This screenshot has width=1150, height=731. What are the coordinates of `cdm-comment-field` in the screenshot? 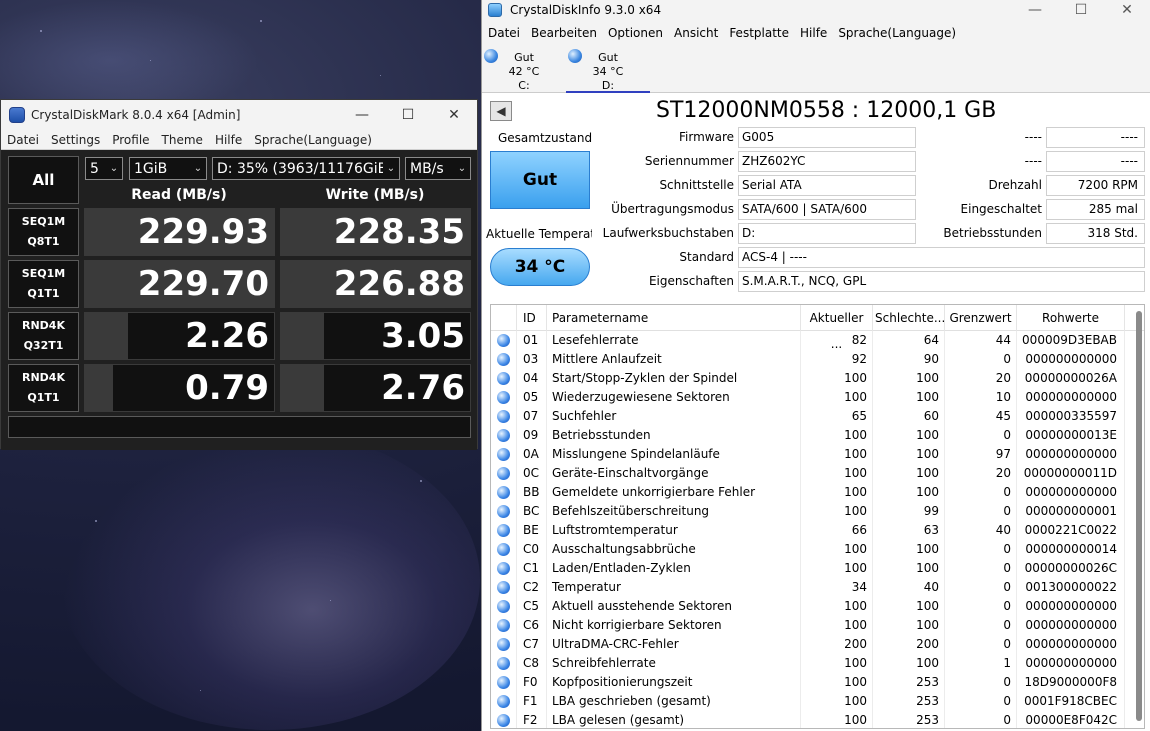 It's located at (239, 427).